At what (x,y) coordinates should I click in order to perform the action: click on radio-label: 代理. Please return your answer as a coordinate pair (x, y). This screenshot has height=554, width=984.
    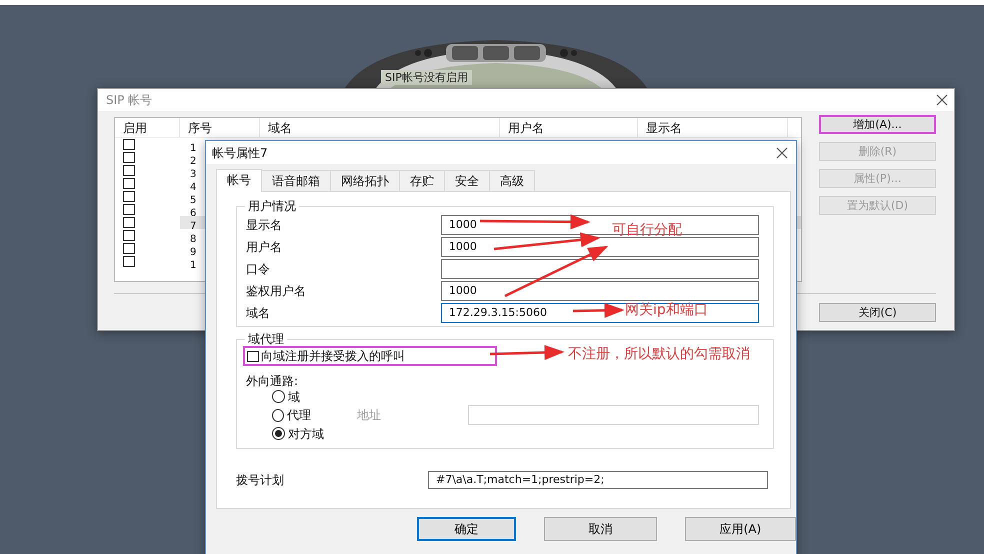
    Looking at the image, I should click on (298, 415).